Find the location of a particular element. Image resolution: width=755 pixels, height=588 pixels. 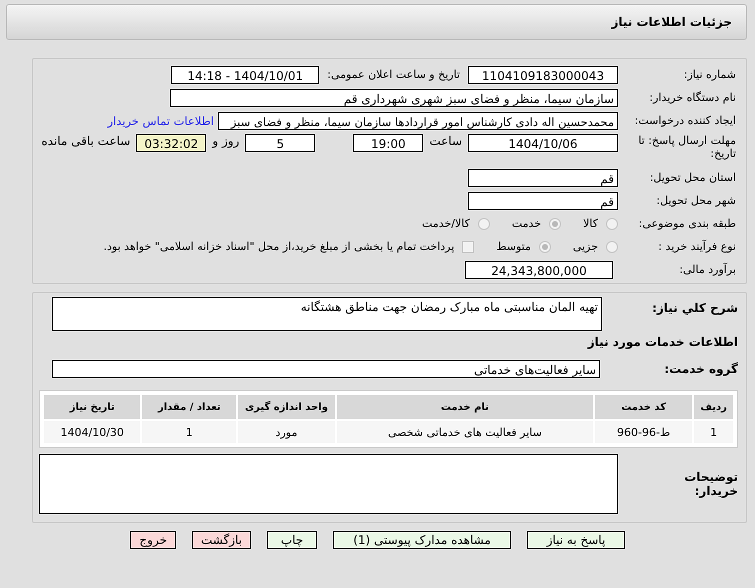

radio-label: جزیی is located at coordinates (585, 246).